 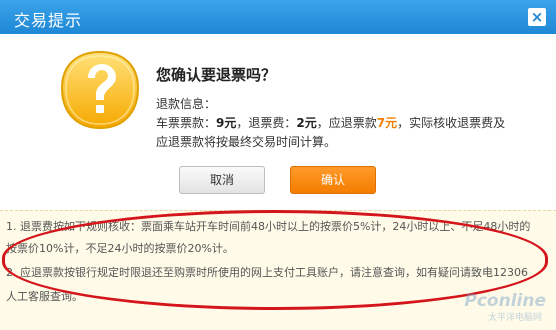 What do you see at coordinates (222, 180) in the screenshot?
I see `cancel-button: 取消` at bounding box center [222, 180].